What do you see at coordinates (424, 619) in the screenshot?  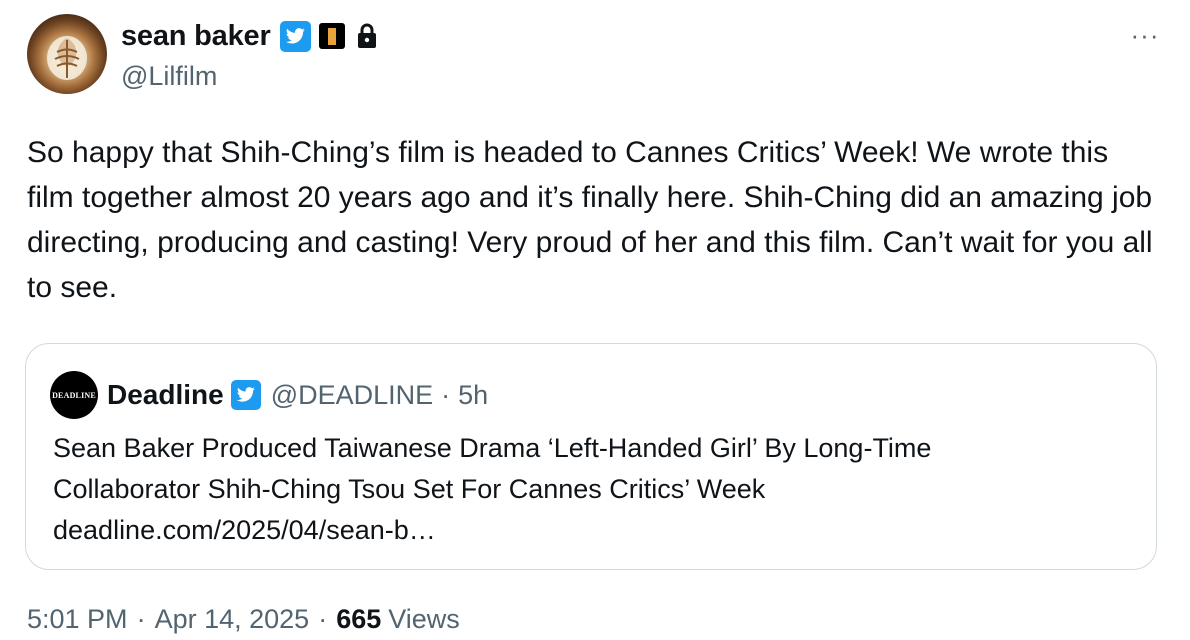 I see `views-label: Views` at bounding box center [424, 619].